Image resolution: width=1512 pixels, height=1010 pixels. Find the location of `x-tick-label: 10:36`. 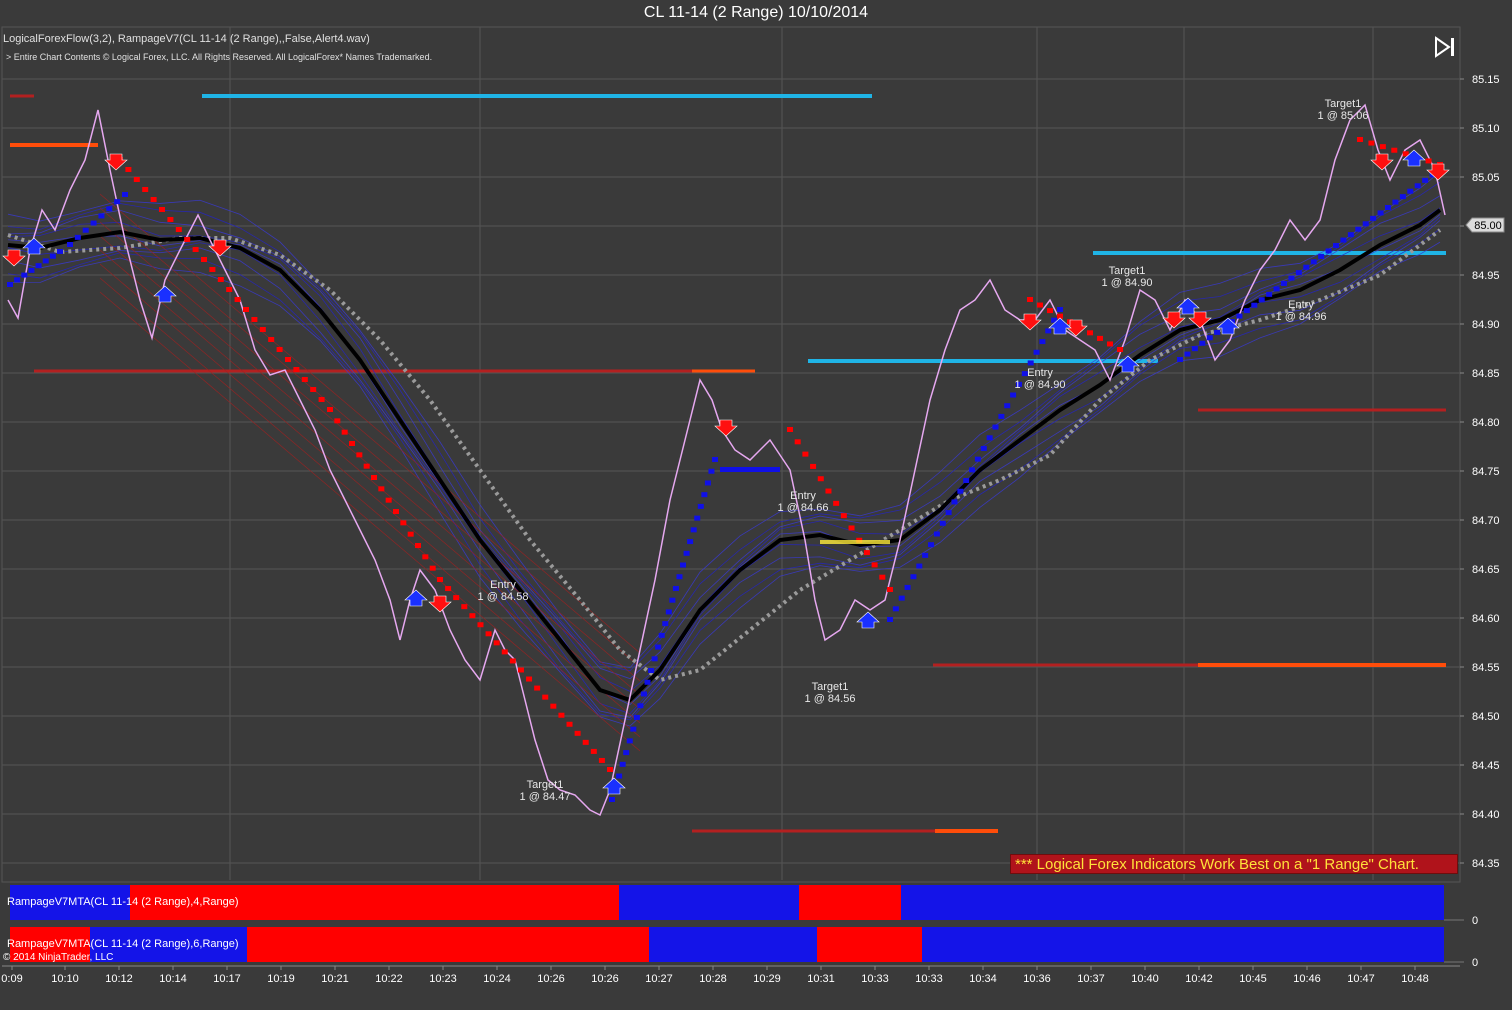

x-tick-label: 10:36 is located at coordinates (1037, 979).